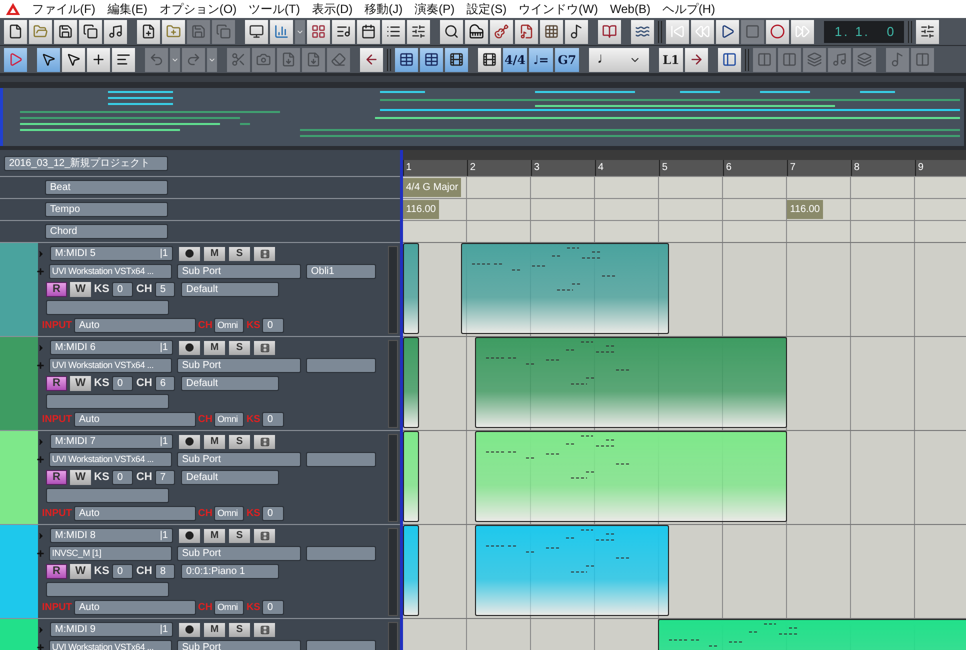 Image resolution: width=966 pixels, height=650 pixels. What do you see at coordinates (264, 347) in the screenshot?
I see `track-option-button` at bounding box center [264, 347].